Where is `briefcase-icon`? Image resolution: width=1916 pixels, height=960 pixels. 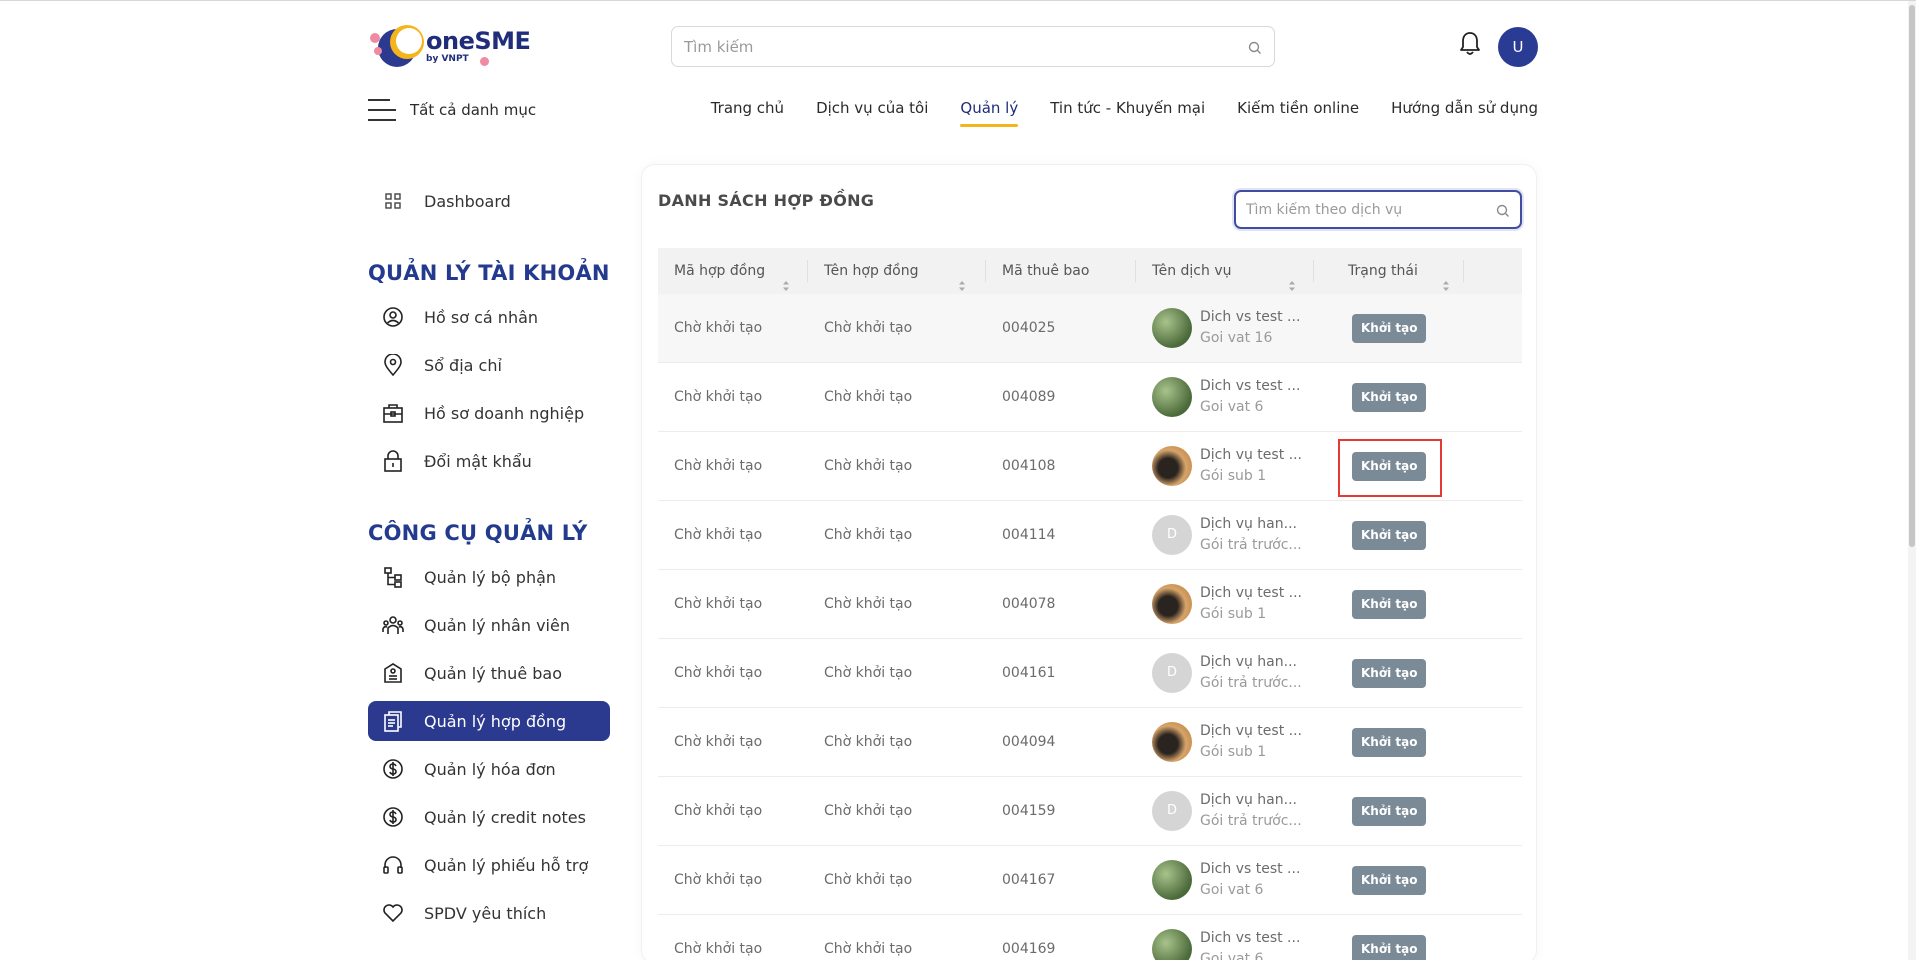 briefcase-icon is located at coordinates (393, 413).